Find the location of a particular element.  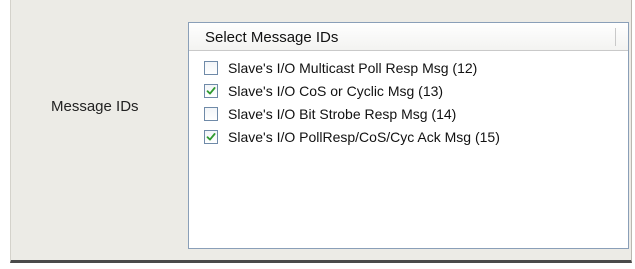

list-item-msg-13: Slave's I/O CoS or Cyclic Msg (13) is located at coordinates (408, 90).